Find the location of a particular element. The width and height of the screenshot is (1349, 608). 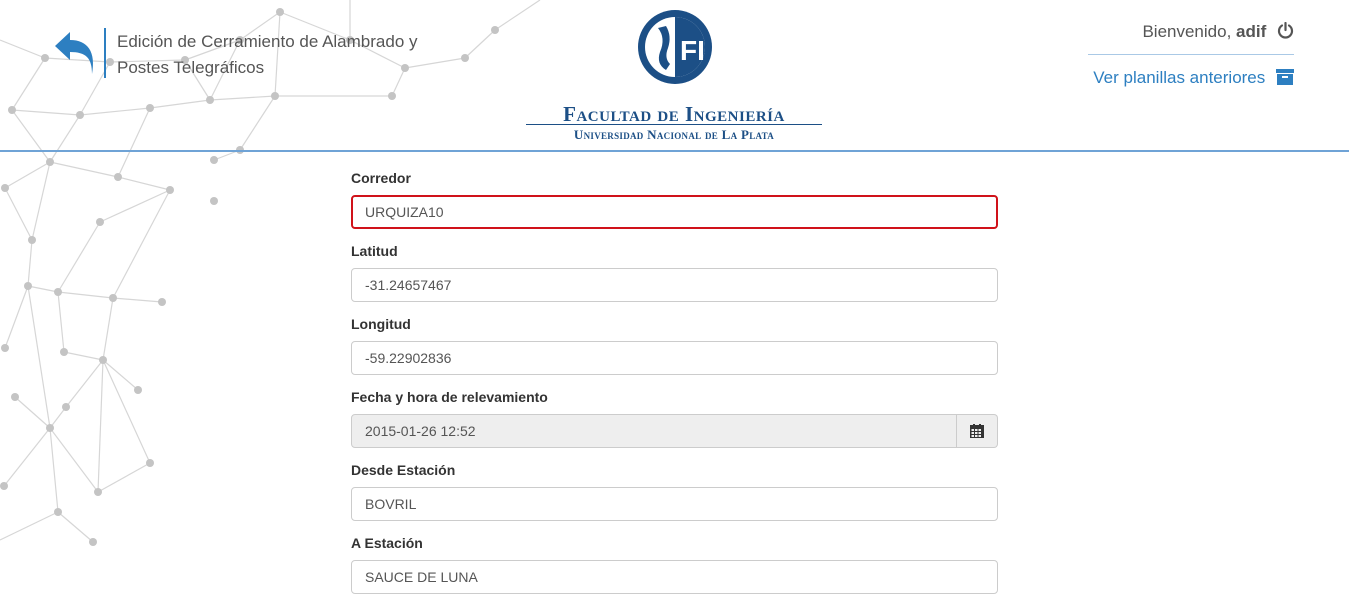

welcome-message: Bienvenido, adif is located at coordinates (1218, 32).